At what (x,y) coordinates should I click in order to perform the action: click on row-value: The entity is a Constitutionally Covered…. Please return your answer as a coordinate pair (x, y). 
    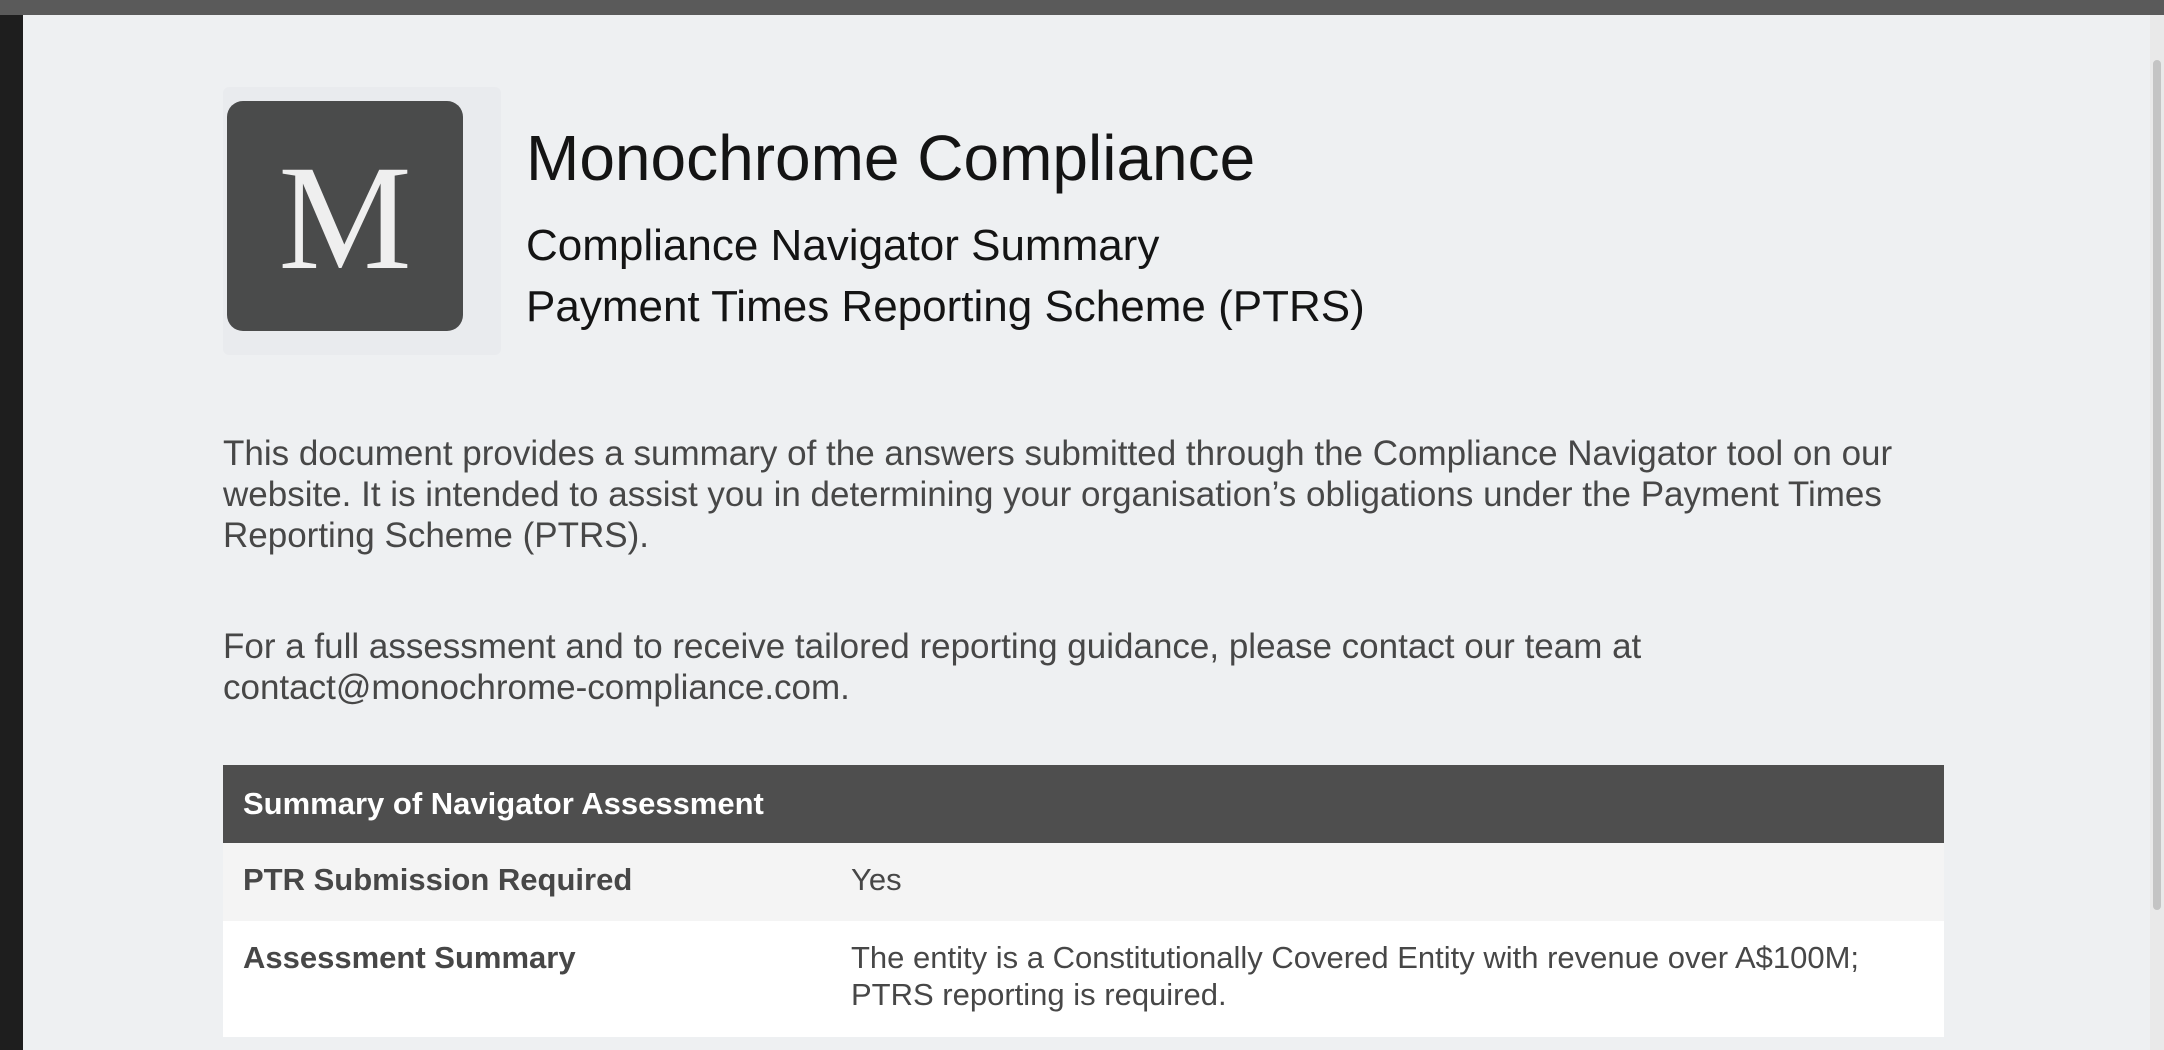
    Looking at the image, I should click on (1387, 979).